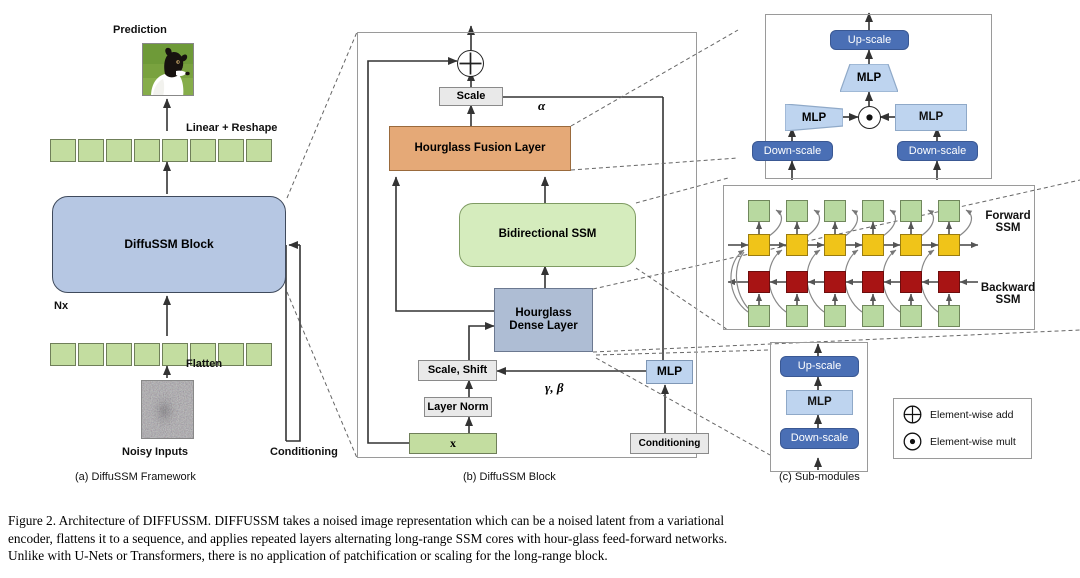 This screenshot has height=578, width=1080. I want to click on nx-label: Nx, so click(61, 306).